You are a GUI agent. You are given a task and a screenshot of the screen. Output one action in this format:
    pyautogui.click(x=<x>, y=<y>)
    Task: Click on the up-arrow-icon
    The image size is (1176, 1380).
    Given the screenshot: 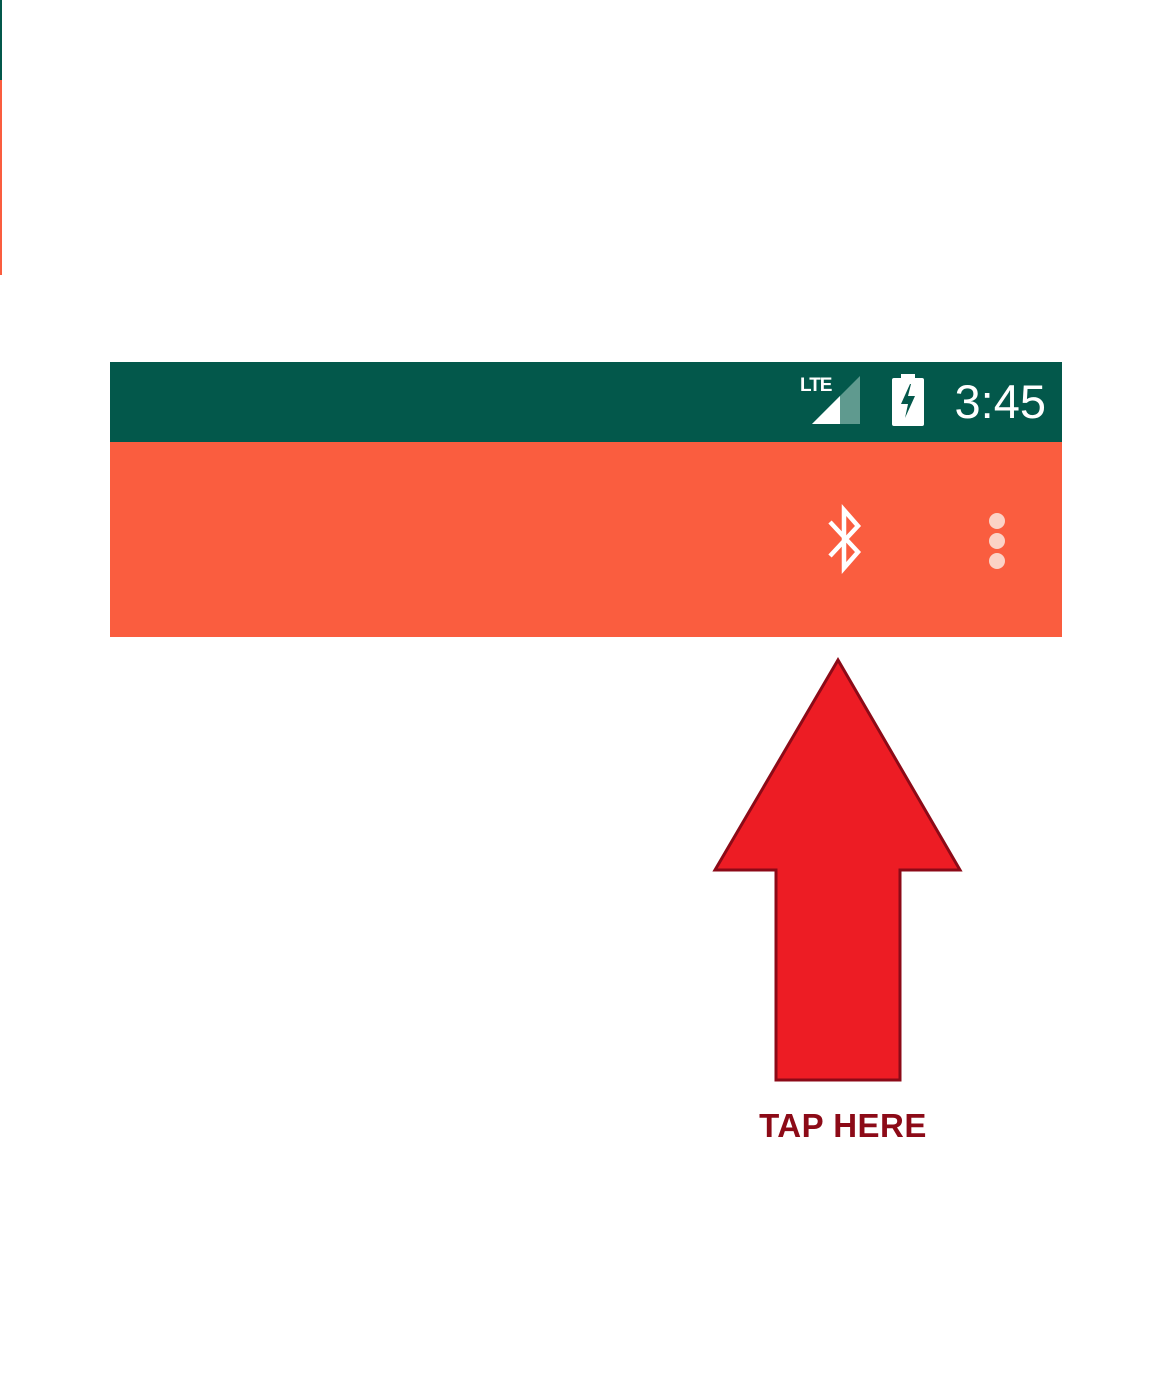 What is the action you would take?
    pyautogui.click(x=837, y=869)
    